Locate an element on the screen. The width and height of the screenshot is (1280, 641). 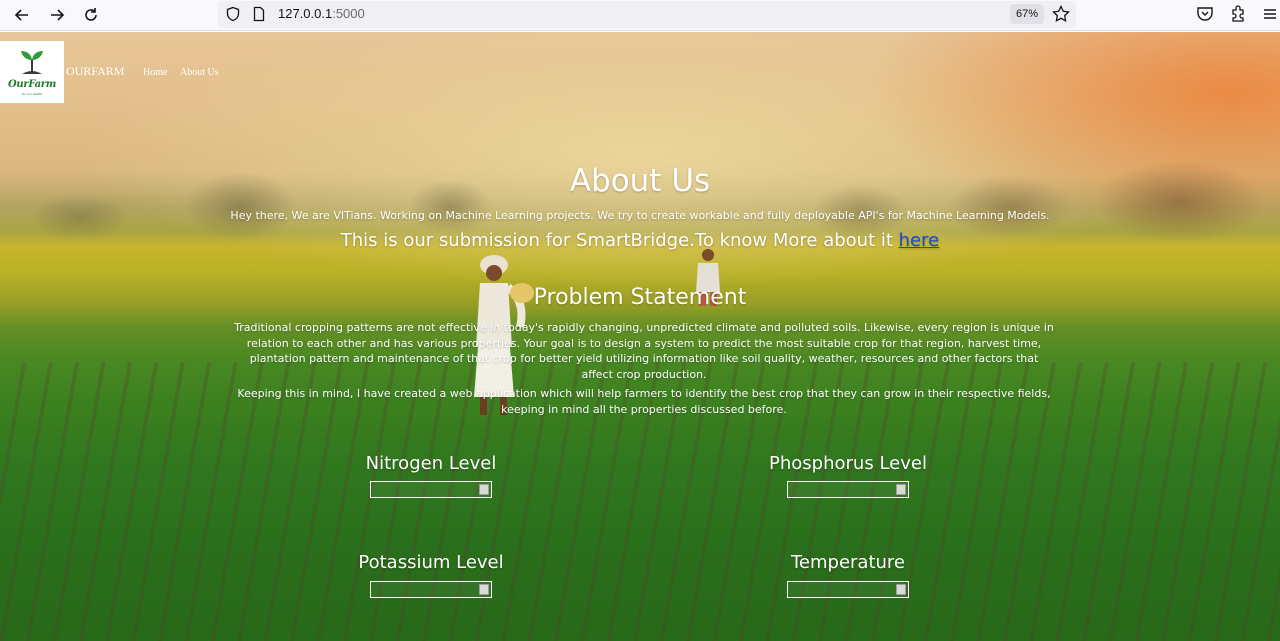
nitrogen-label: Nitrogen Level is located at coordinates (431, 463).